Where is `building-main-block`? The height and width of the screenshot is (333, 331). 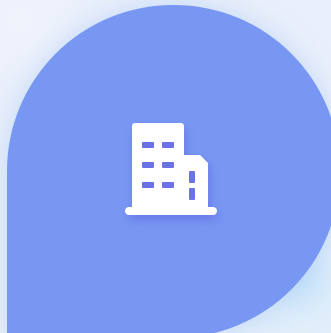 building-main-block is located at coordinates (158, 166).